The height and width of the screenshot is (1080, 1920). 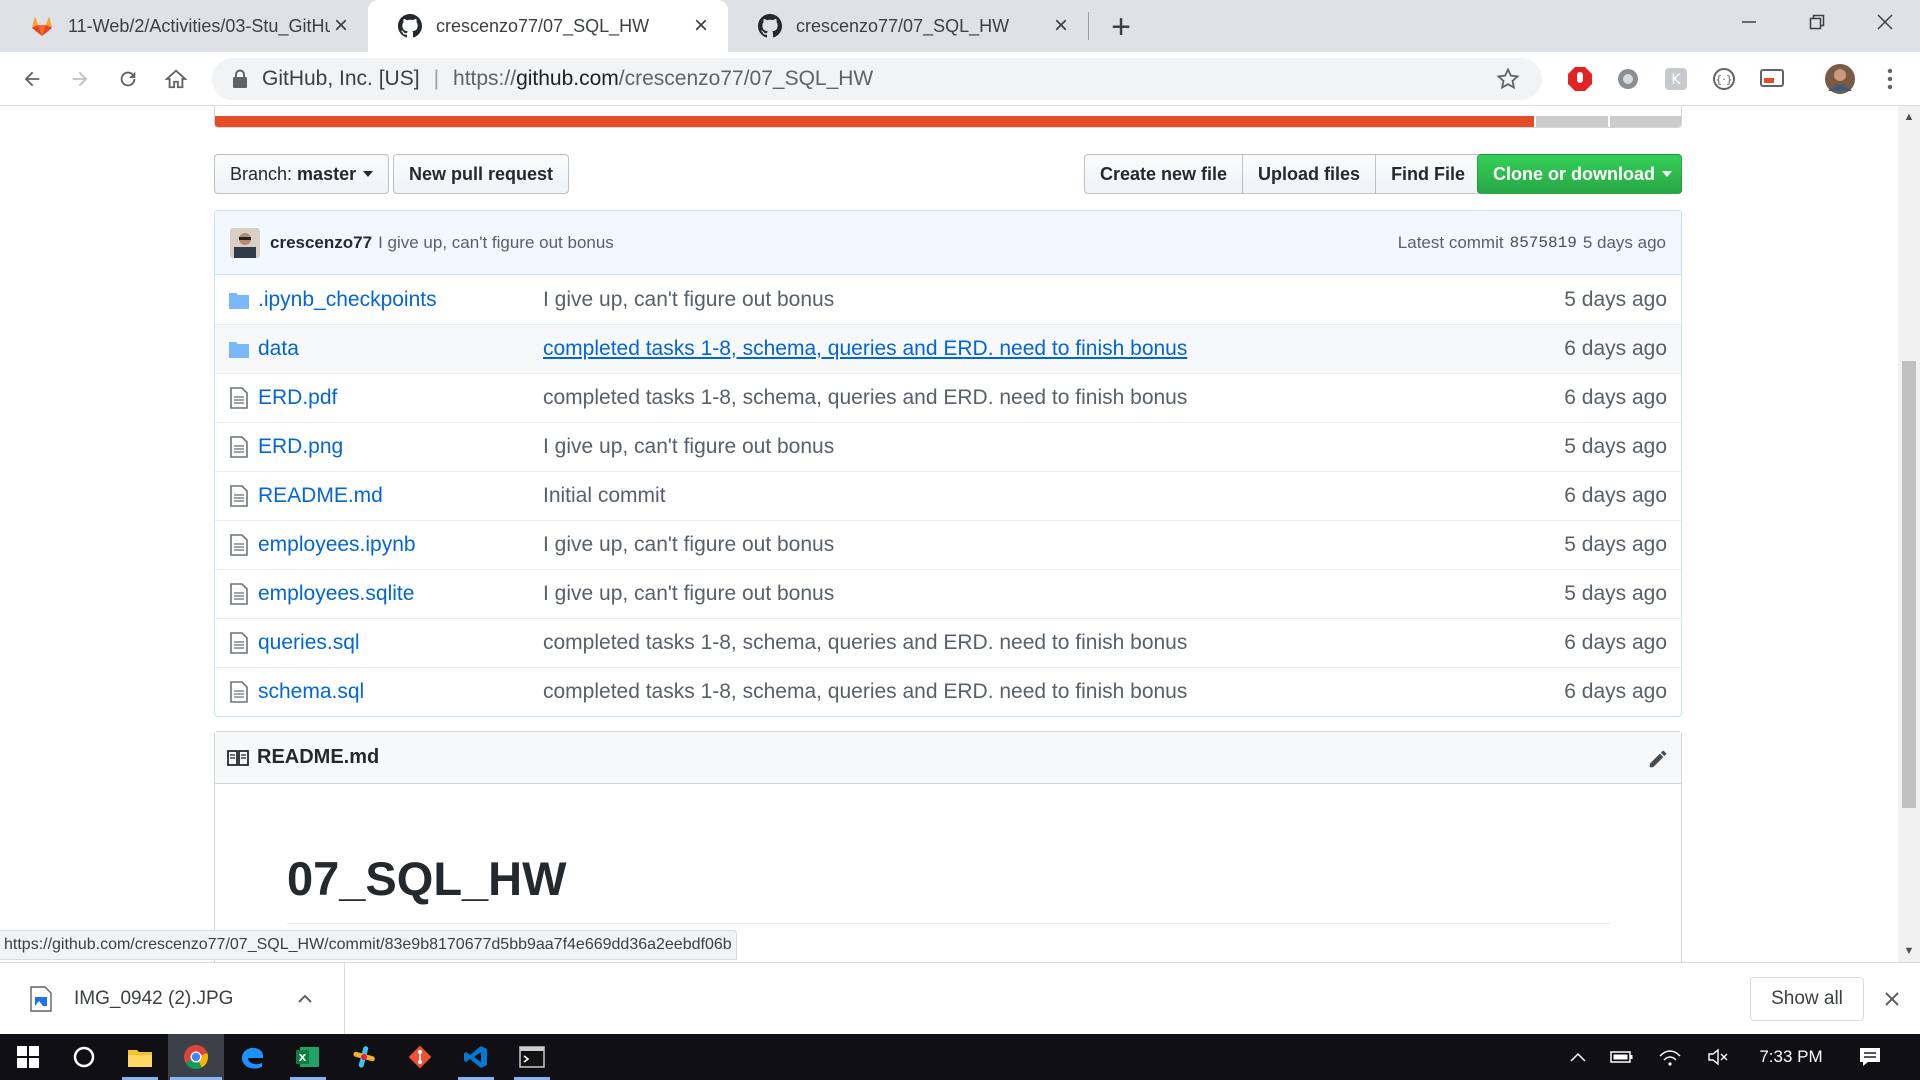 I want to click on file-name-link: data, so click(x=278, y=349).